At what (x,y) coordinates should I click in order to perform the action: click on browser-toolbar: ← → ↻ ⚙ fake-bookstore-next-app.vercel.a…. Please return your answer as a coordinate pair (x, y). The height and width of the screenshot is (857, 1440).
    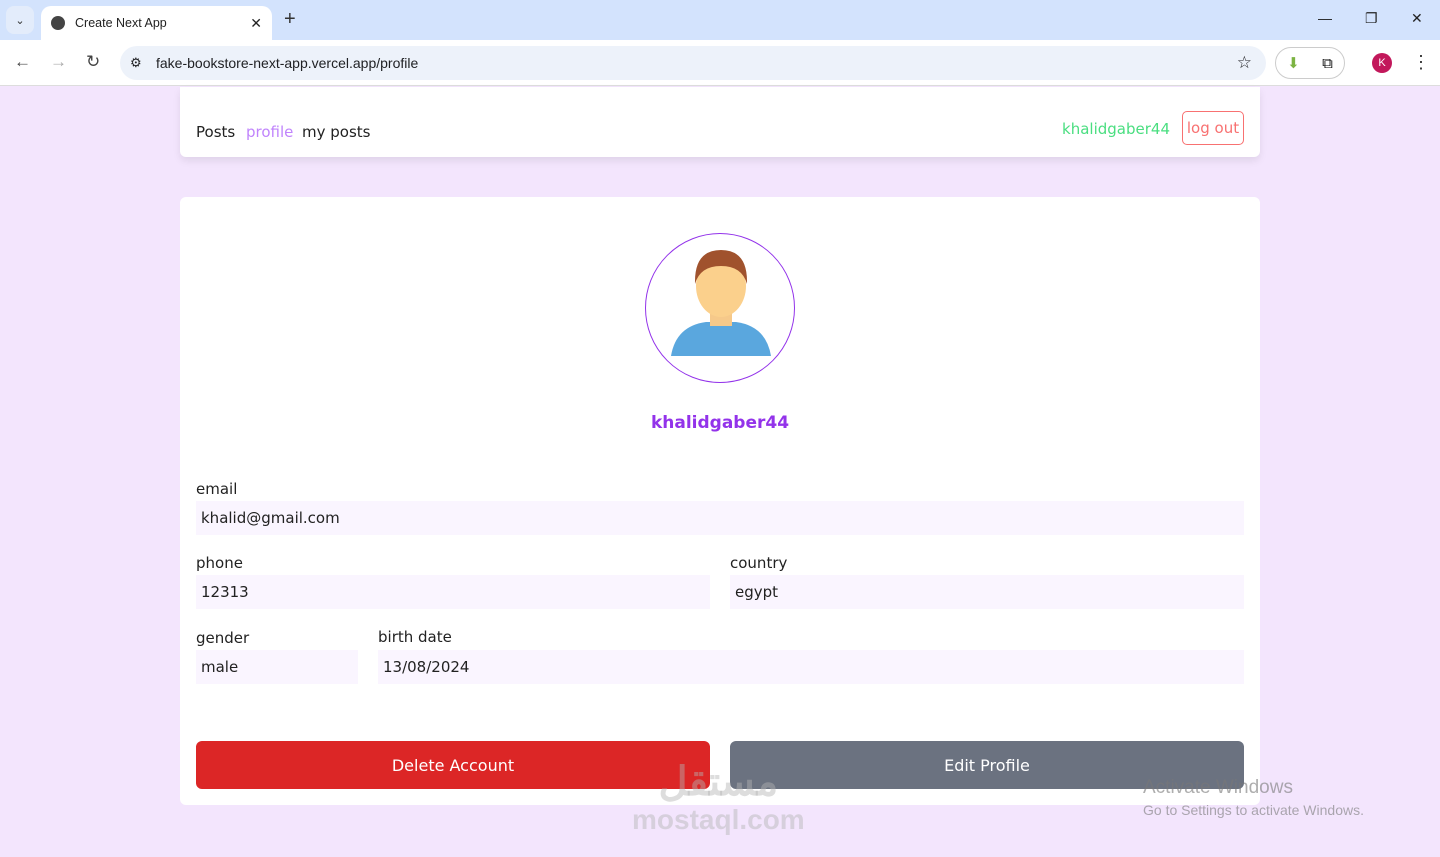
    Looking at the image, I should click on (720, 63).